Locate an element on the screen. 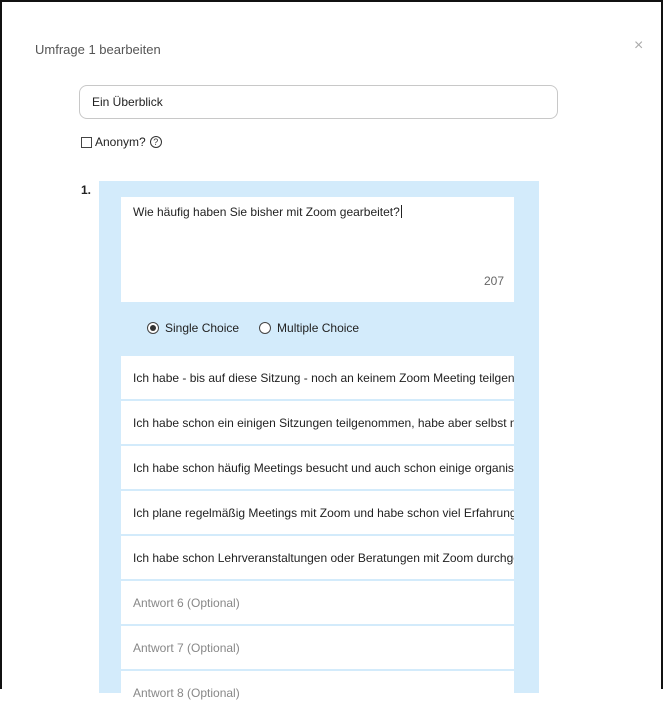 The height and width of the screenshot is (716, 667). anonymous-option: Anonym? ? is located at coordinates (121, 142).